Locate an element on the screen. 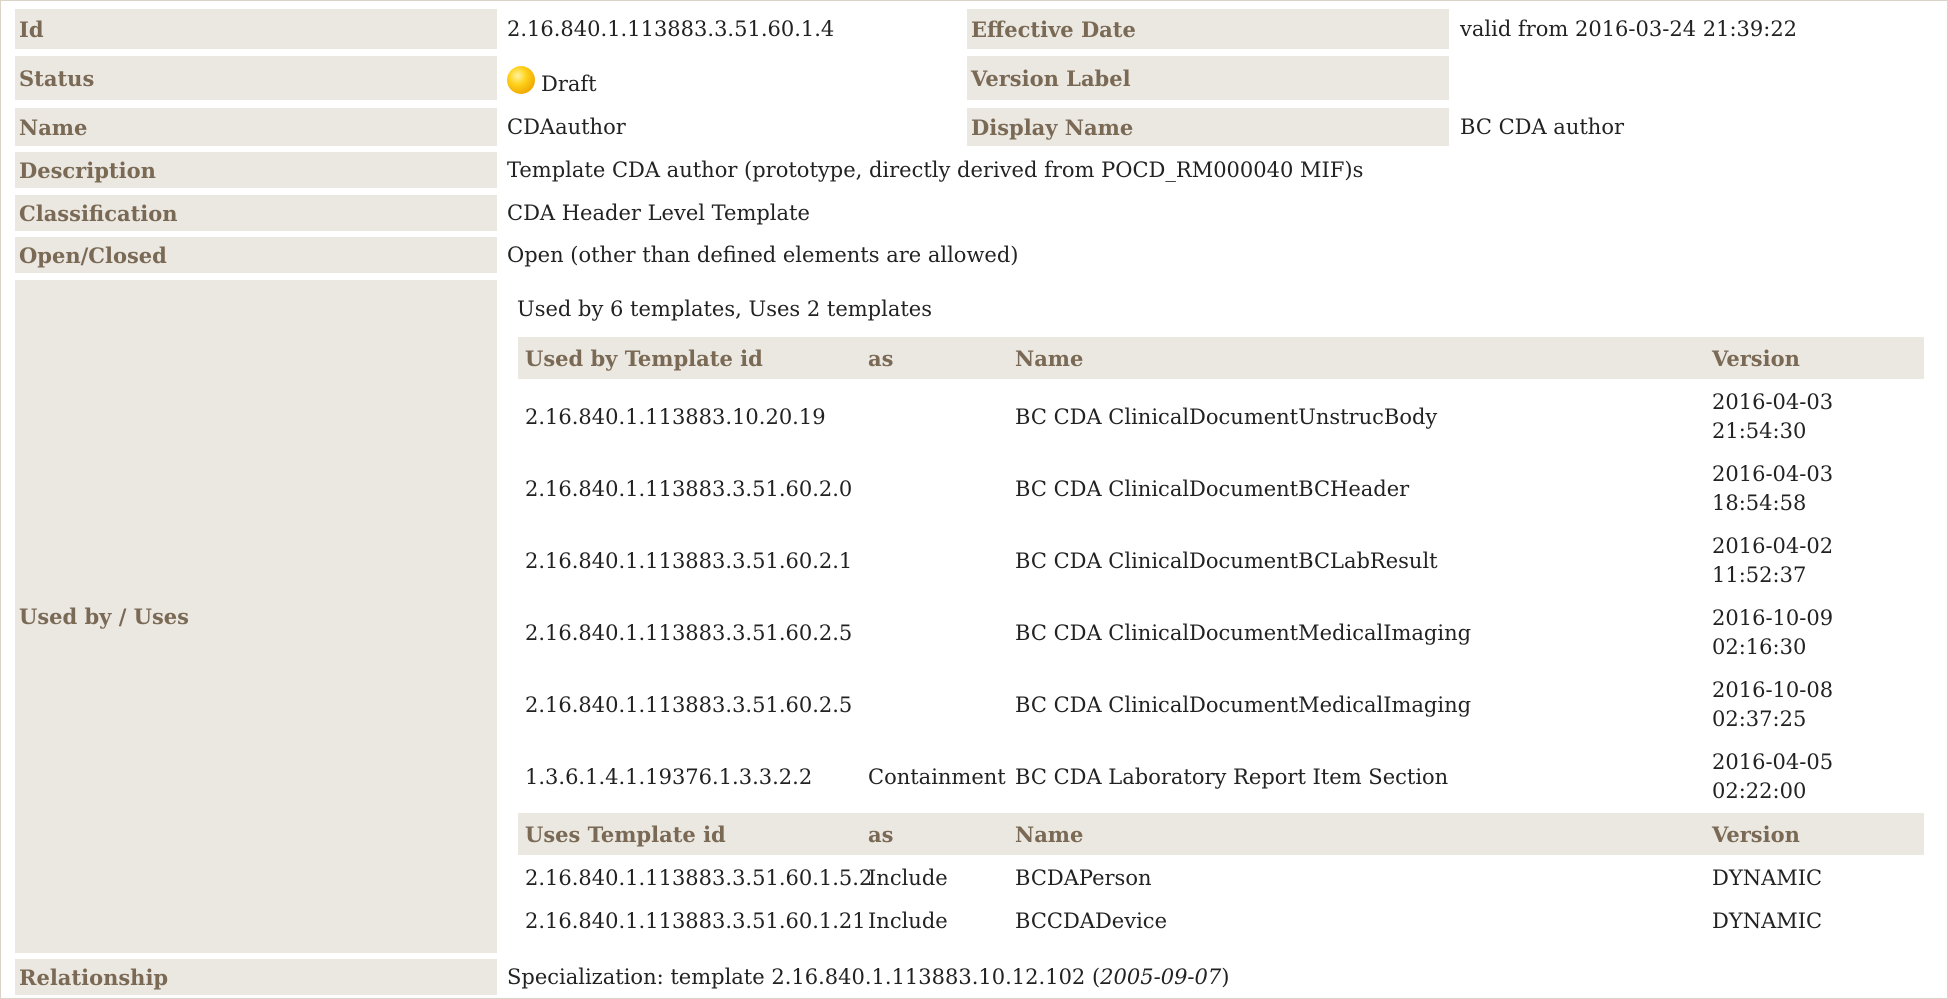 The image size is (1948, 999). status-value: Draft is located at coordinates (552, 81).